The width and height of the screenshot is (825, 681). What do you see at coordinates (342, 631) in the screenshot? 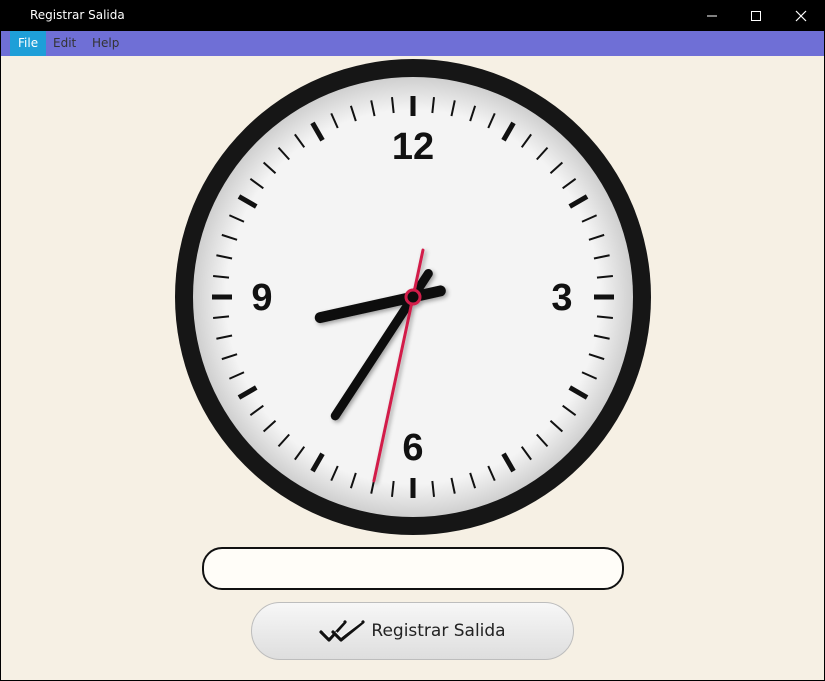
I see `double-check-icon` at bounding box center [342, 631].